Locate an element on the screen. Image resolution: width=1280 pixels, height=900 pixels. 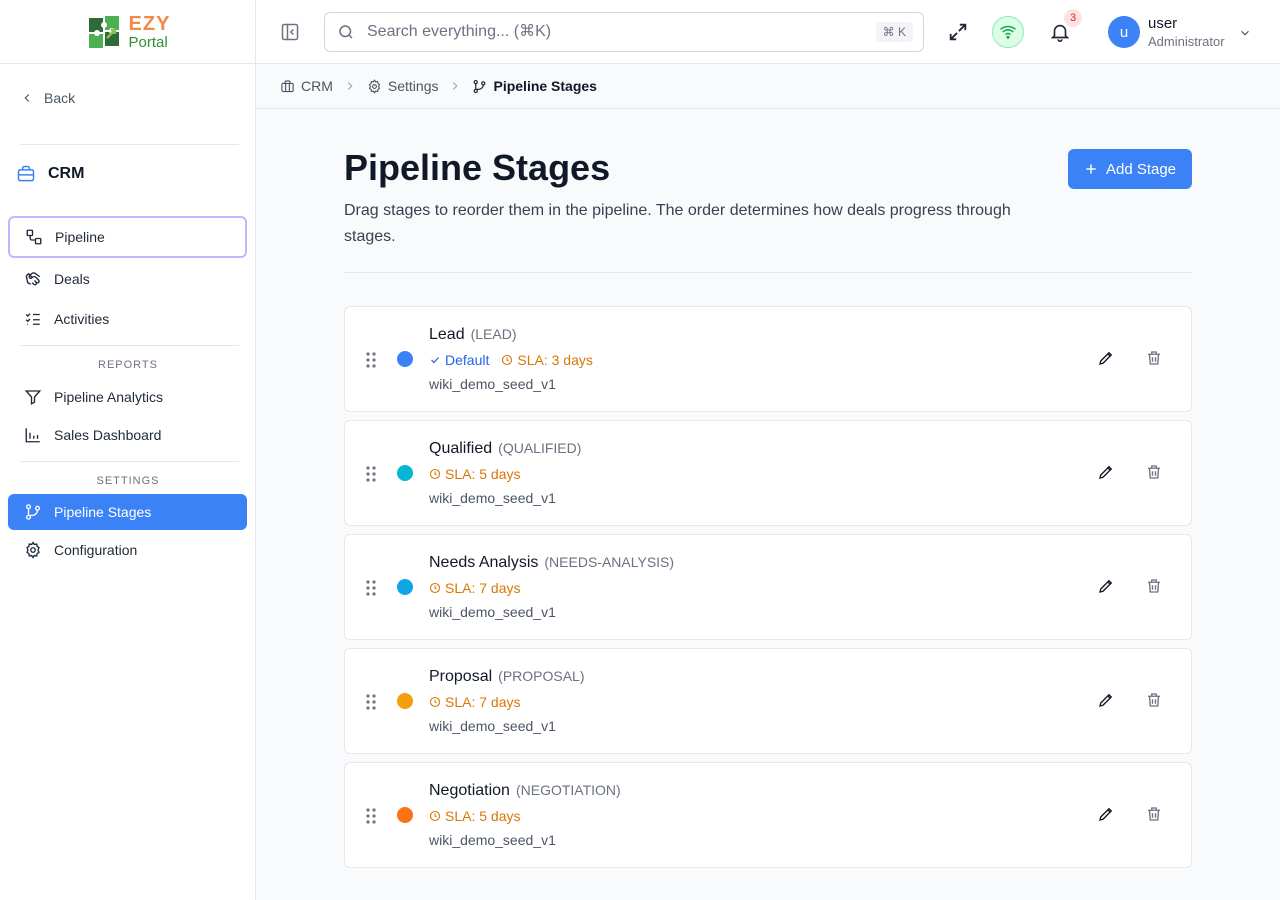
stage-name: Negotiation is located at coordinates (469, 790).